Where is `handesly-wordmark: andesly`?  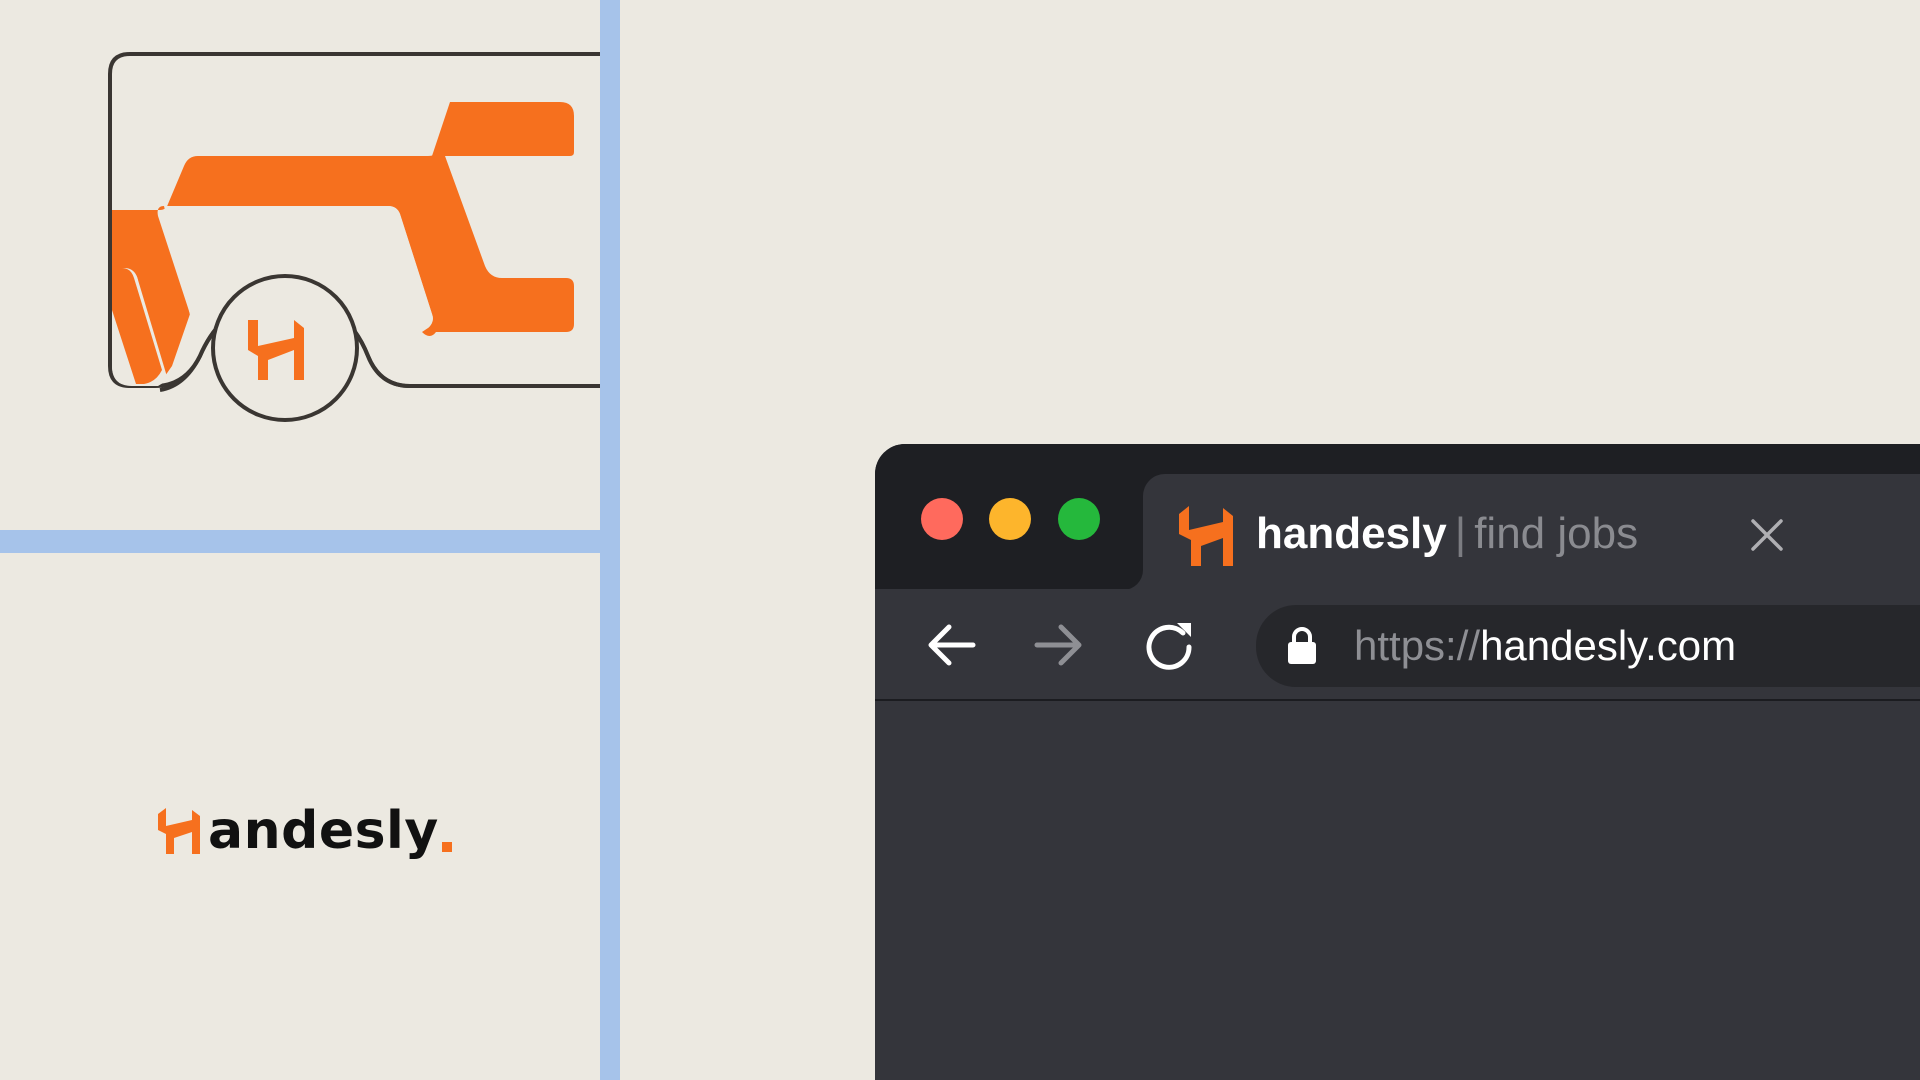 handesly-wordmark: andesly is located at coordinates (305, 831).